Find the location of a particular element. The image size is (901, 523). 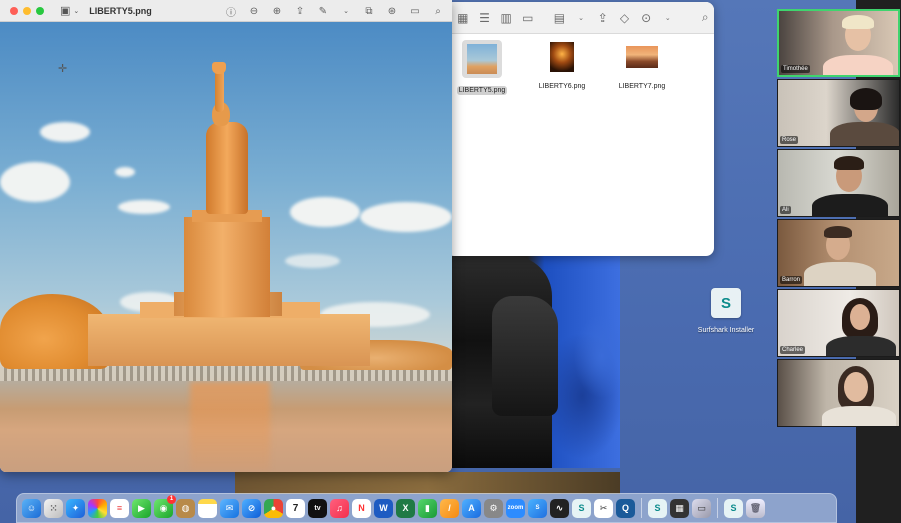

calculator-icon: ▦ is located at coordinates (679, 508).